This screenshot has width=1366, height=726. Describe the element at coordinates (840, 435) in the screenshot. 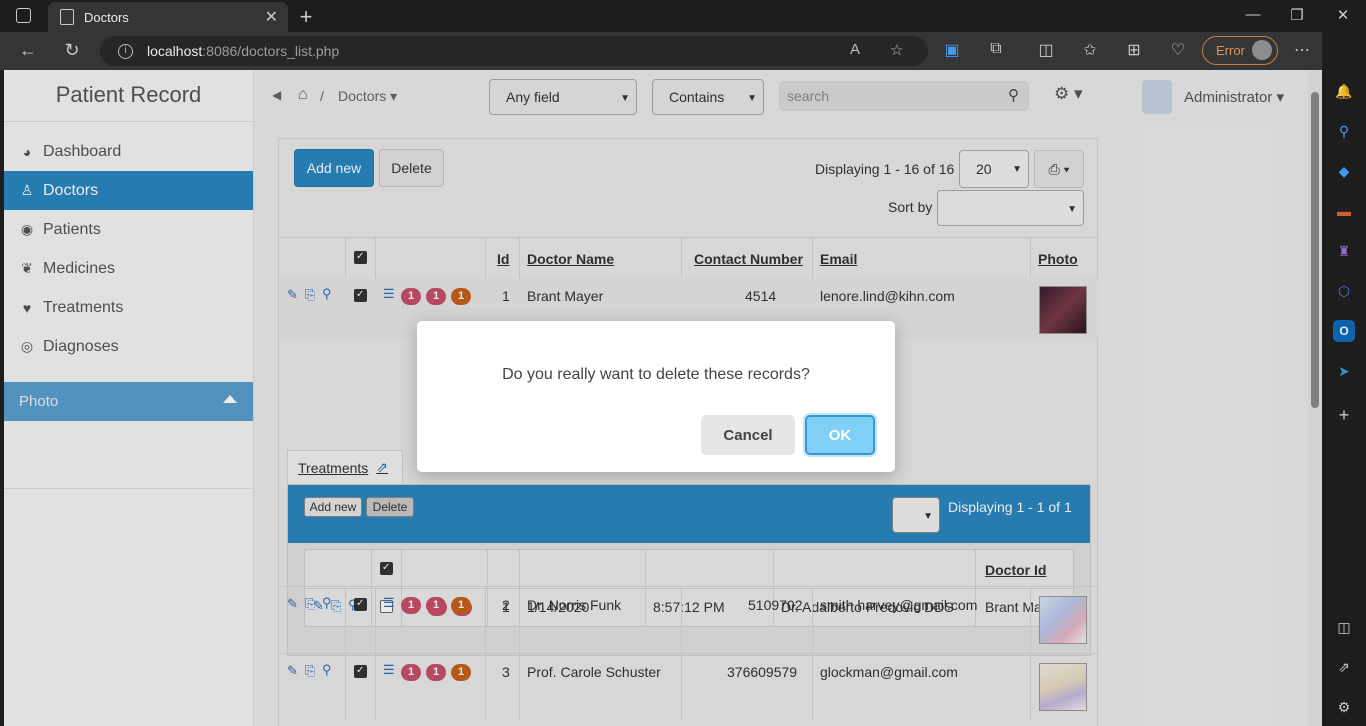

I see `ok-button: OK` at that location.